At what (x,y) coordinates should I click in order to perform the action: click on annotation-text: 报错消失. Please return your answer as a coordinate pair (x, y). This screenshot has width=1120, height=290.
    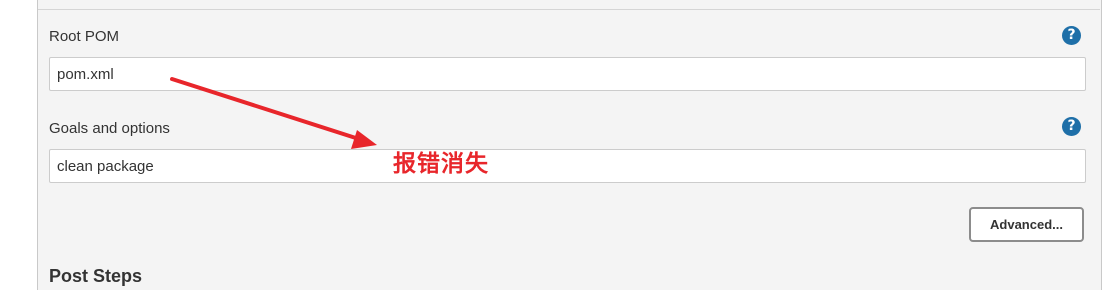
    Looking at the image, I should click on (441, 164).